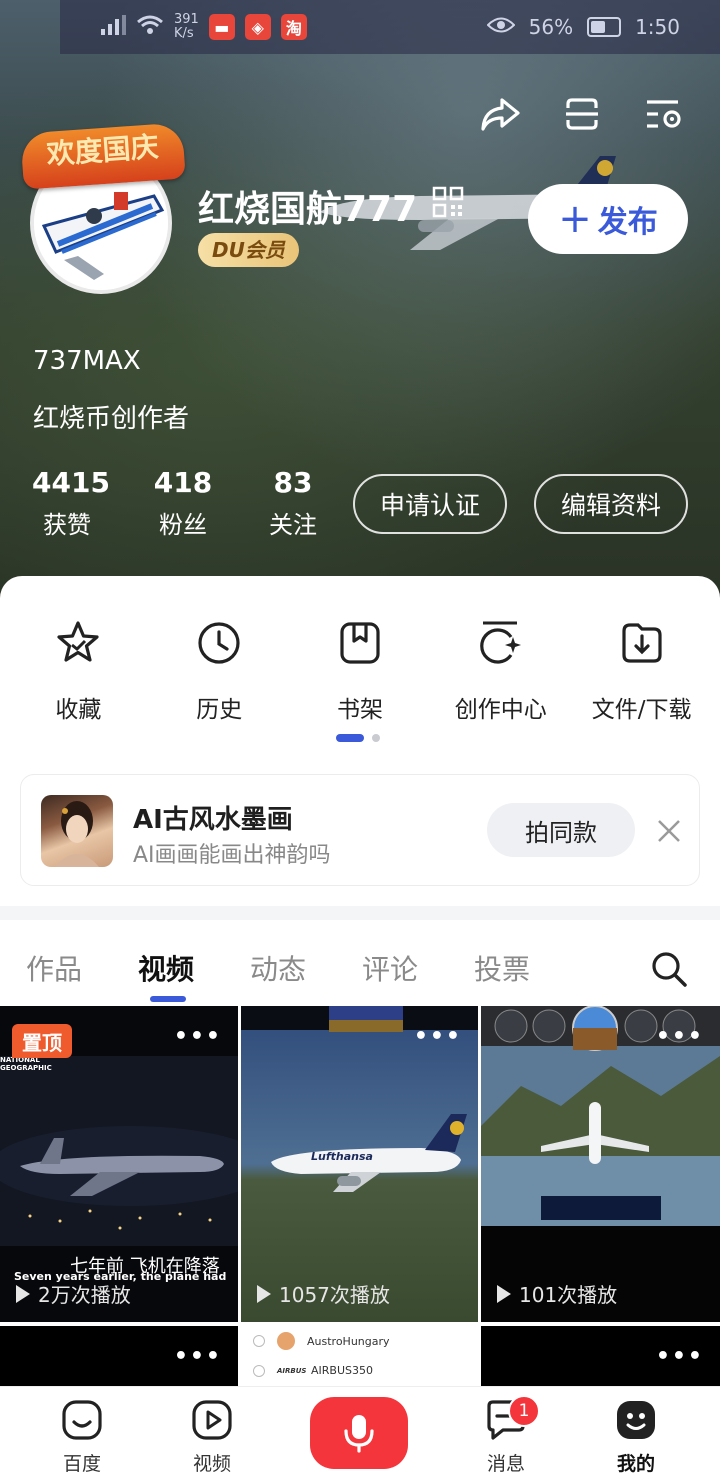 The width and height of the screenshot is (720, 1482). I want to click on nav-video: 视频, so click(212, 1436).